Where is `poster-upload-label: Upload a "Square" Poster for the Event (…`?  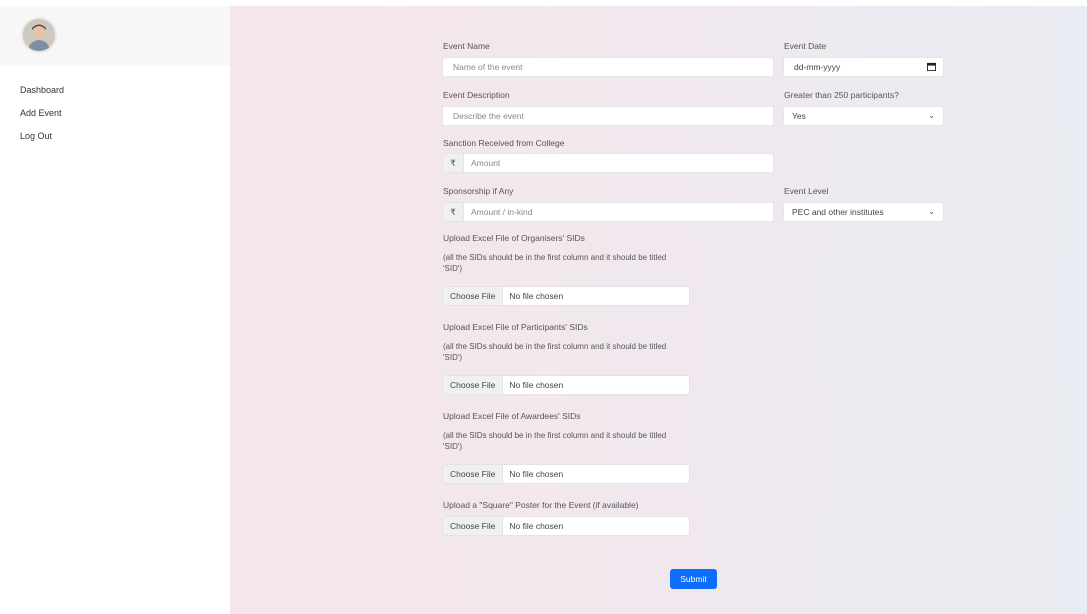 poster-upload-label: Upload a "Square" Poster for the Event (… is located at coordinates (541, 505).